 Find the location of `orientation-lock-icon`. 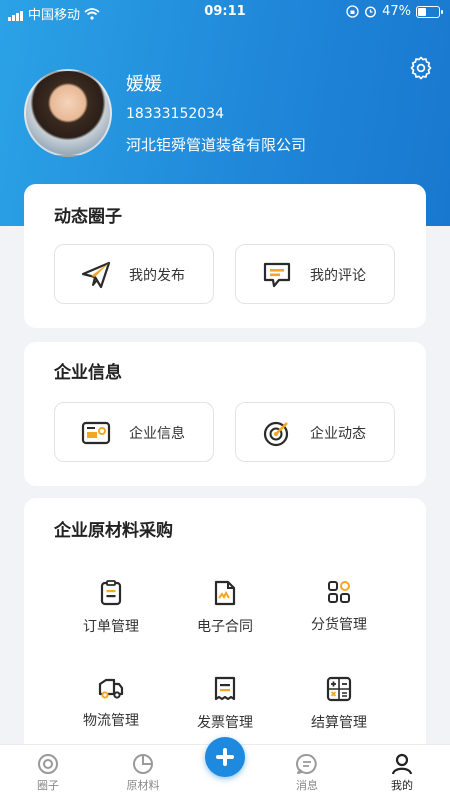

orientation-lock-icon is located at coordinates (352, 11).